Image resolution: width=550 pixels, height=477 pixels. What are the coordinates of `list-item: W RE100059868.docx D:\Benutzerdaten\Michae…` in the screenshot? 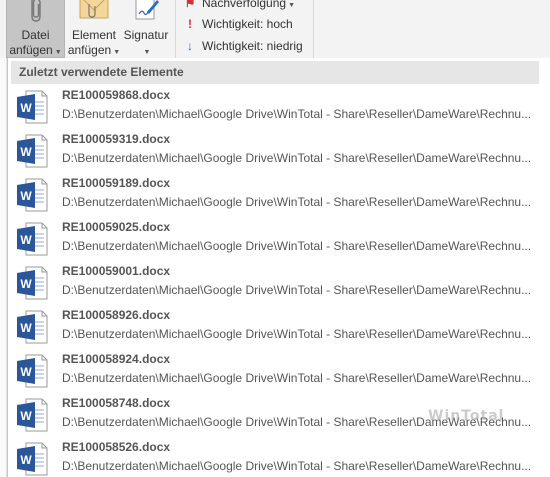 It's located at (279, 108).